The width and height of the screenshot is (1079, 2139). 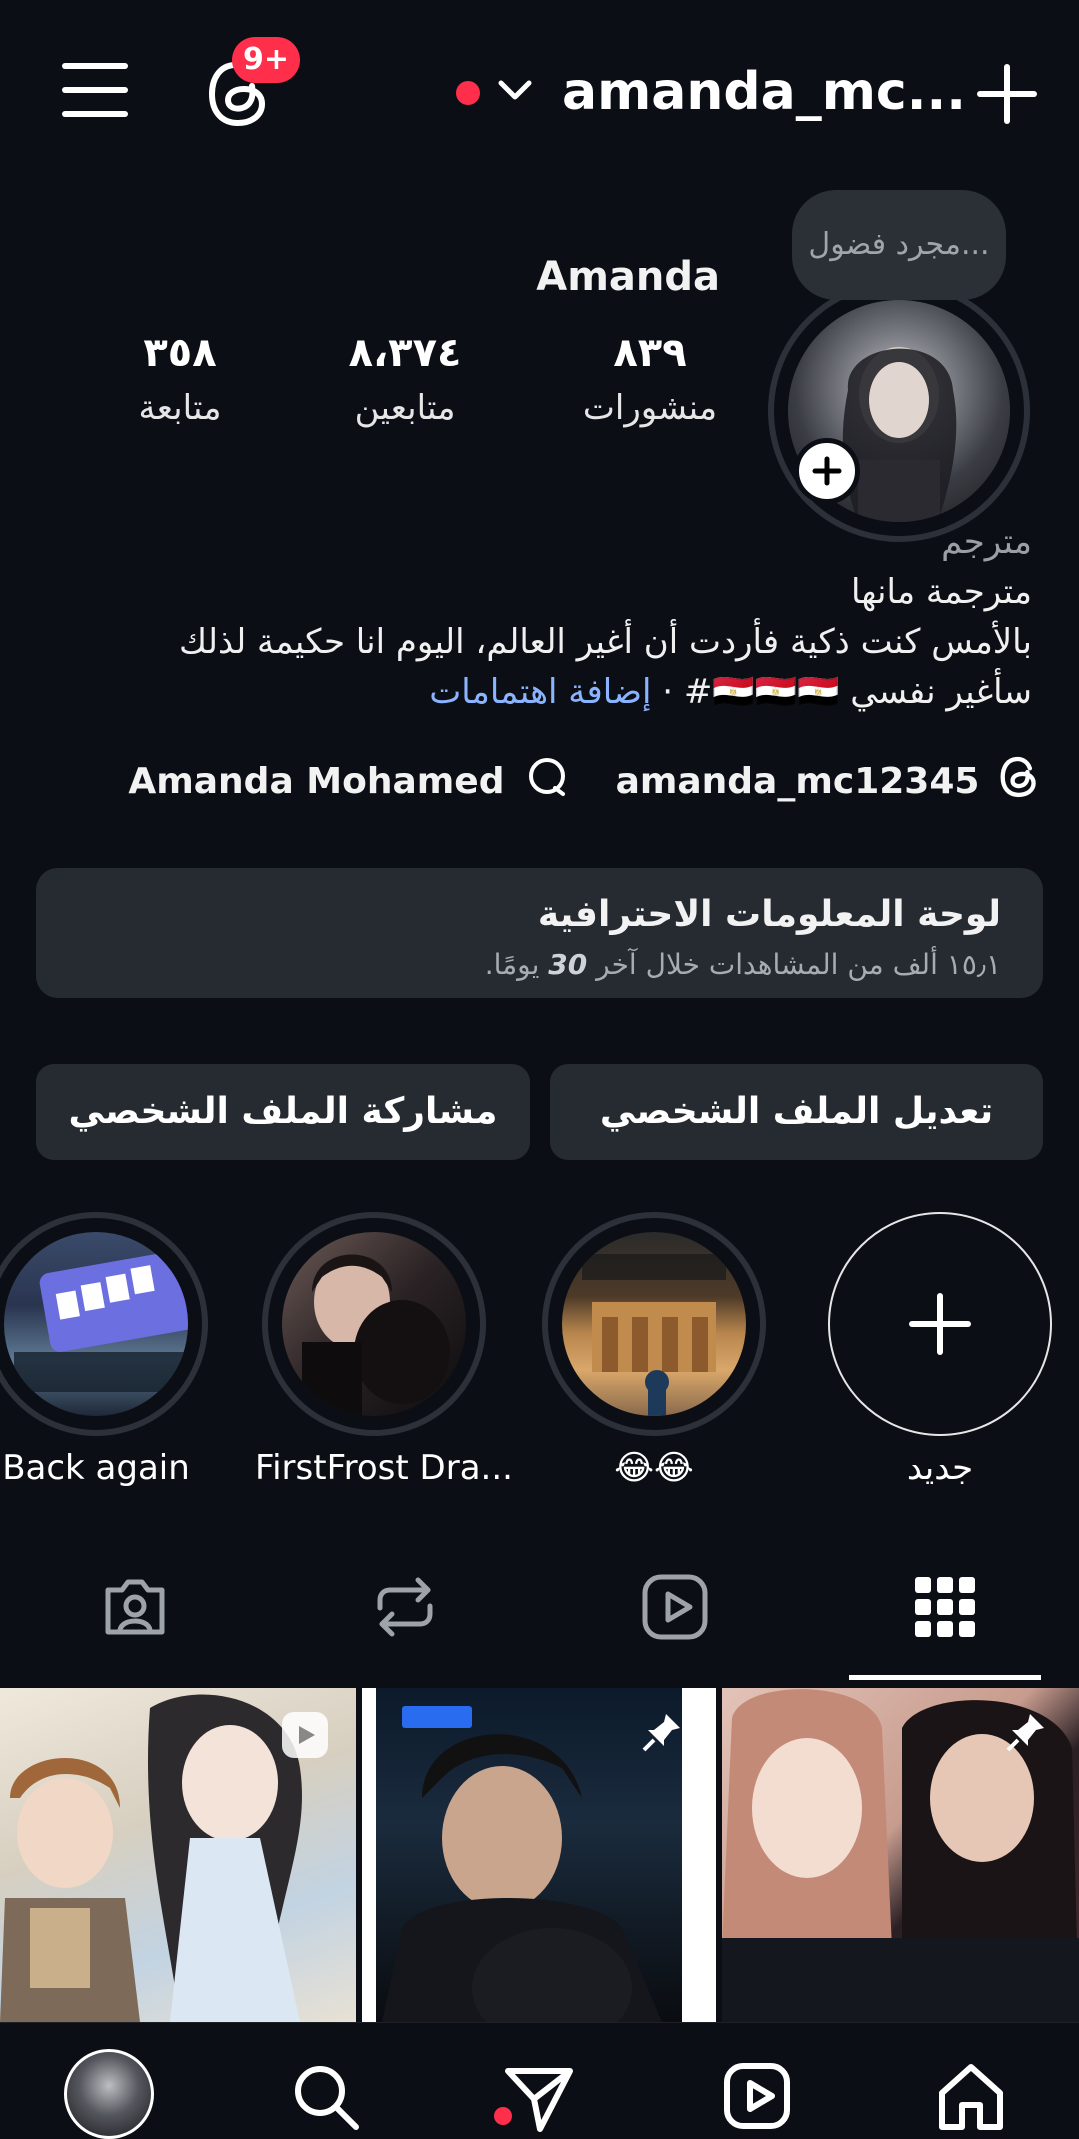 I want to click on bio-line-3: سأغير نفسي 🇪🇬🇪🇬🇪🇬# · إضافة اهتمامات, so click(x=546, y=692).